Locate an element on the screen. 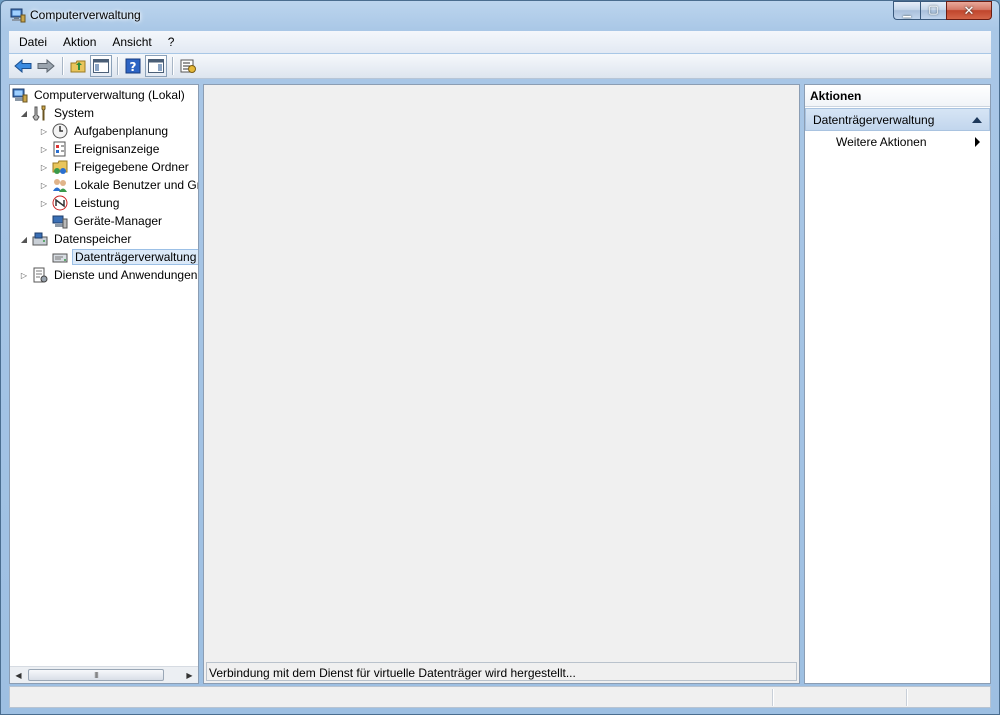 The height and width of the screenshot is (715, 1000). tree-node-datenspeicher: ◢ Datenspeicher is located at coordinates (75, 239).